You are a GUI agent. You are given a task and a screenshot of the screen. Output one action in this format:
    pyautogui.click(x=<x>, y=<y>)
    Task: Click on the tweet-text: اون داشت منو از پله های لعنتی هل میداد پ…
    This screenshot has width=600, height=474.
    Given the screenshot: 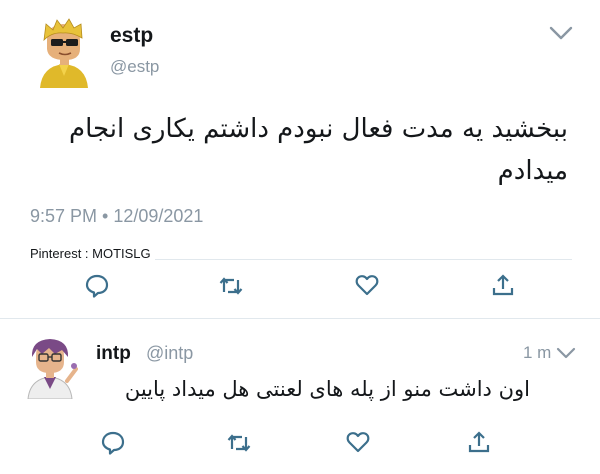 What is the action you would take?
    pyautogui.click(x=327, y=389)
    